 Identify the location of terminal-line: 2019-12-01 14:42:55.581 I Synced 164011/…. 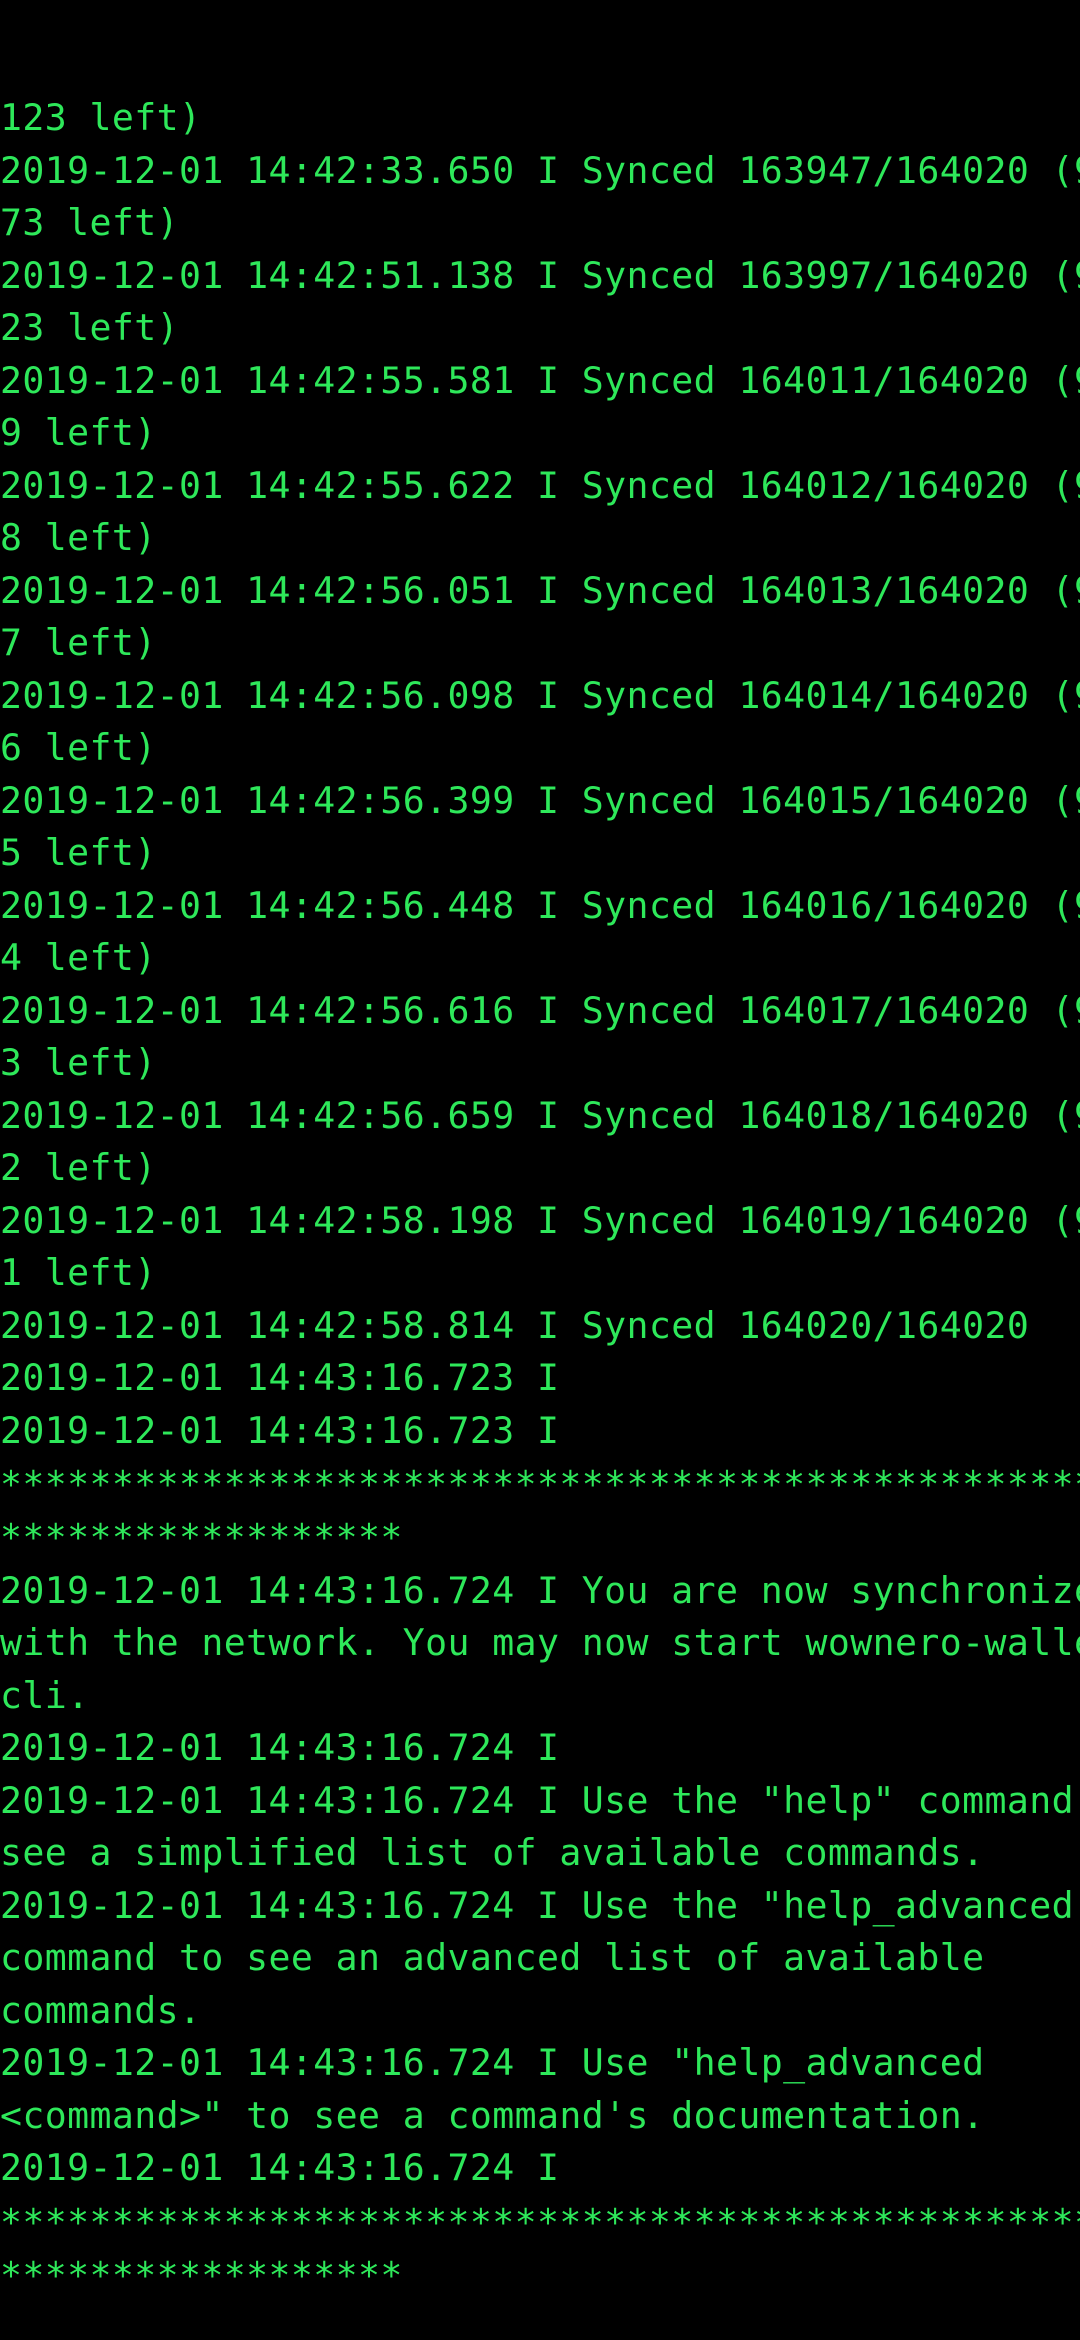
(540, 380).